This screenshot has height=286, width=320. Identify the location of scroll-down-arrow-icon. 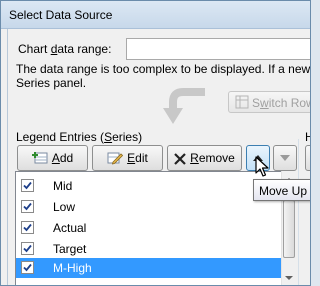
(289, 278).